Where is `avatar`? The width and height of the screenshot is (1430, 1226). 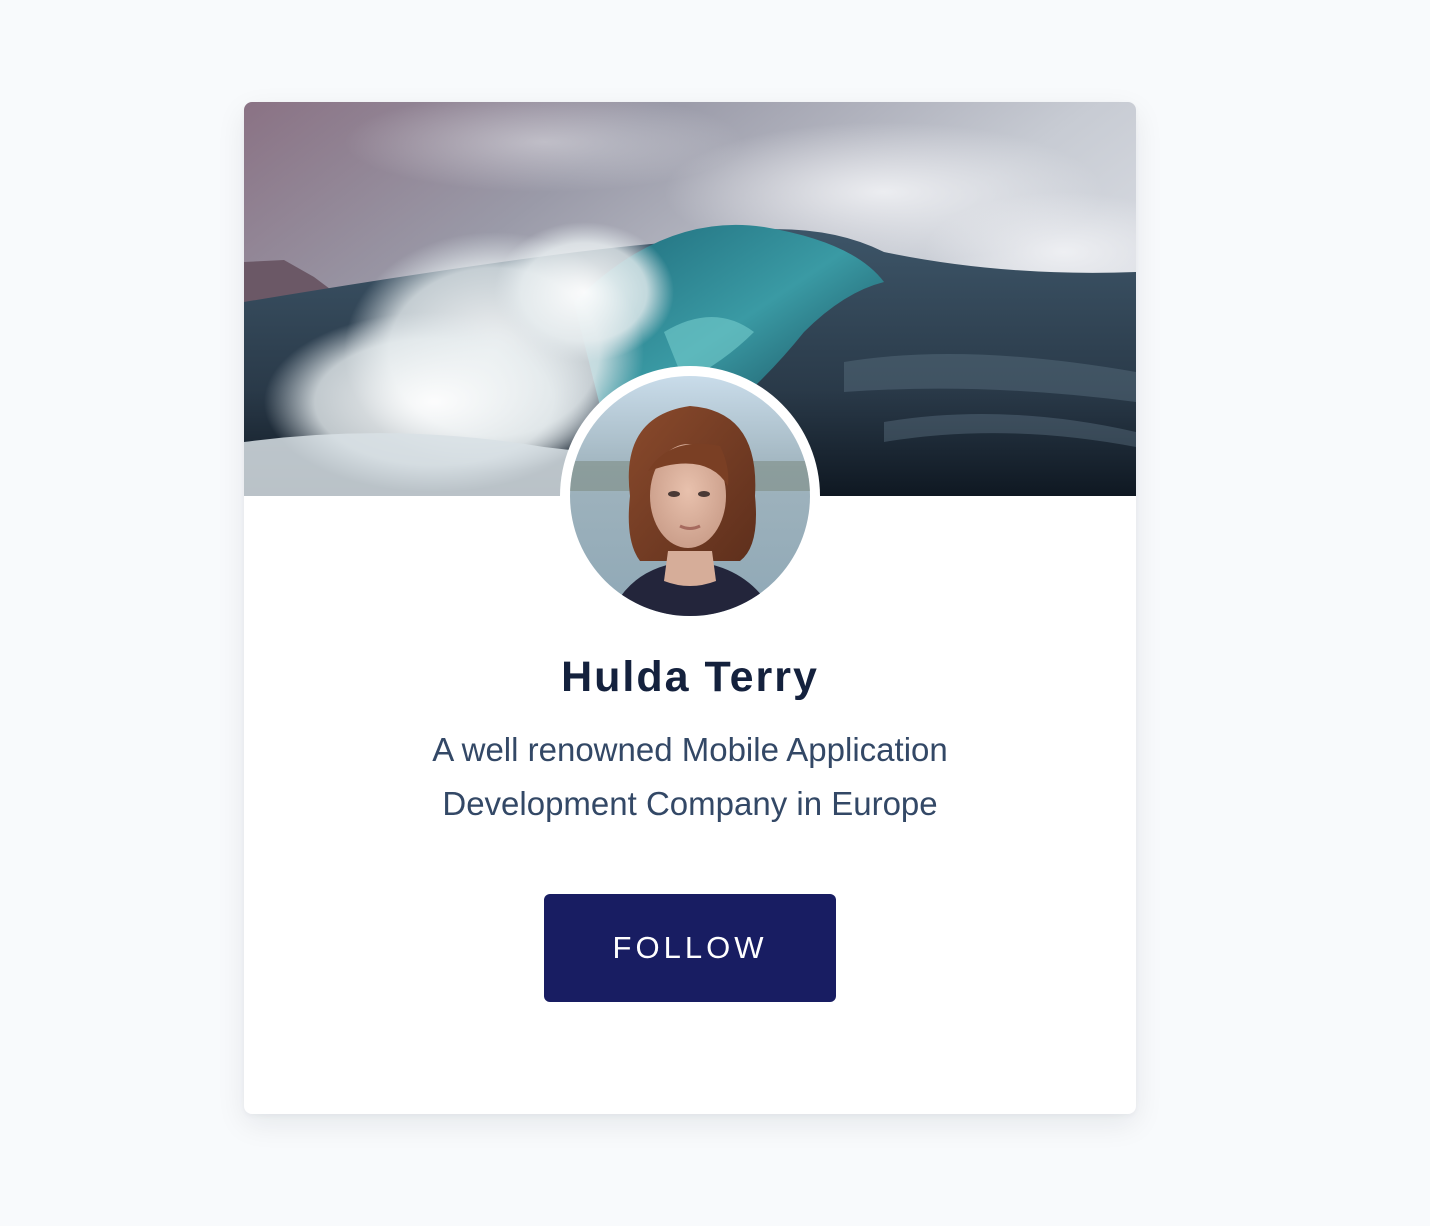 avatar is located at coordinates (690, 496).